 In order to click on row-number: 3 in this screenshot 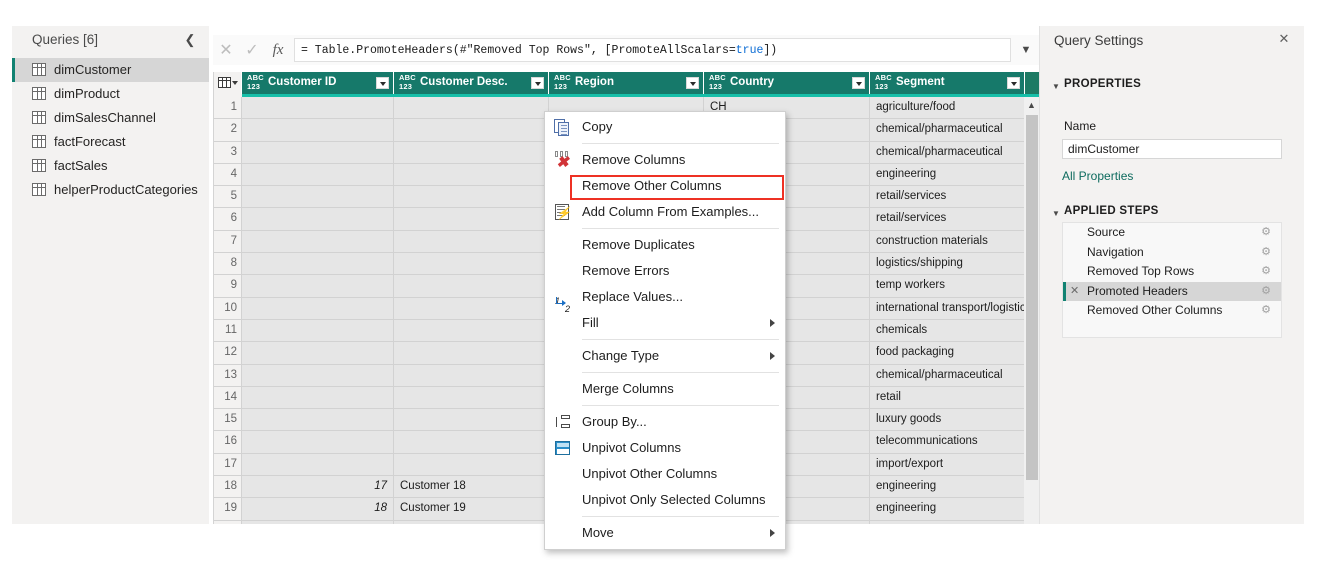, I will do `click(228, 152)`.